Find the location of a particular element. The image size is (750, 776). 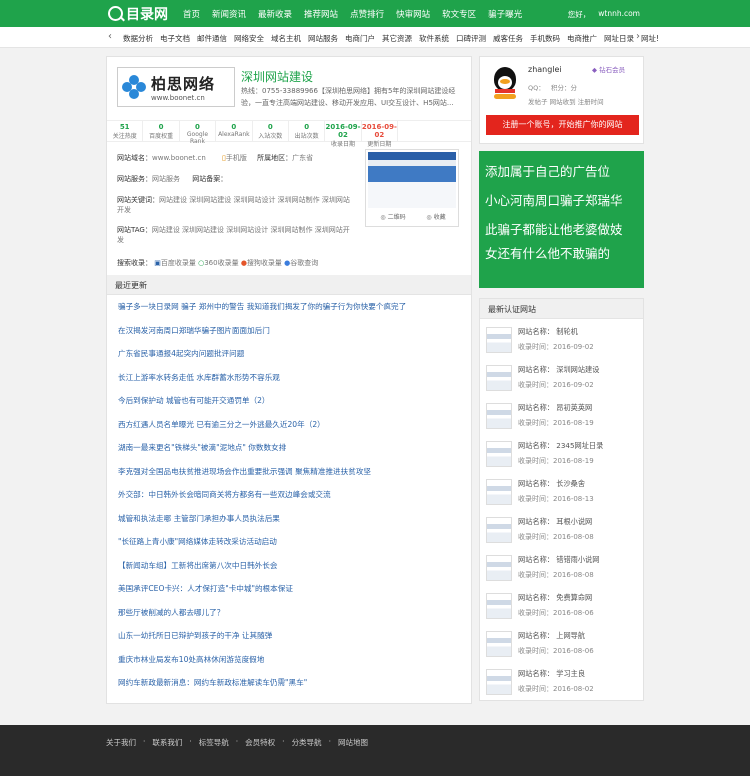

footer-link-sitemap: 网站地图 is located at coordinates (353, 742).